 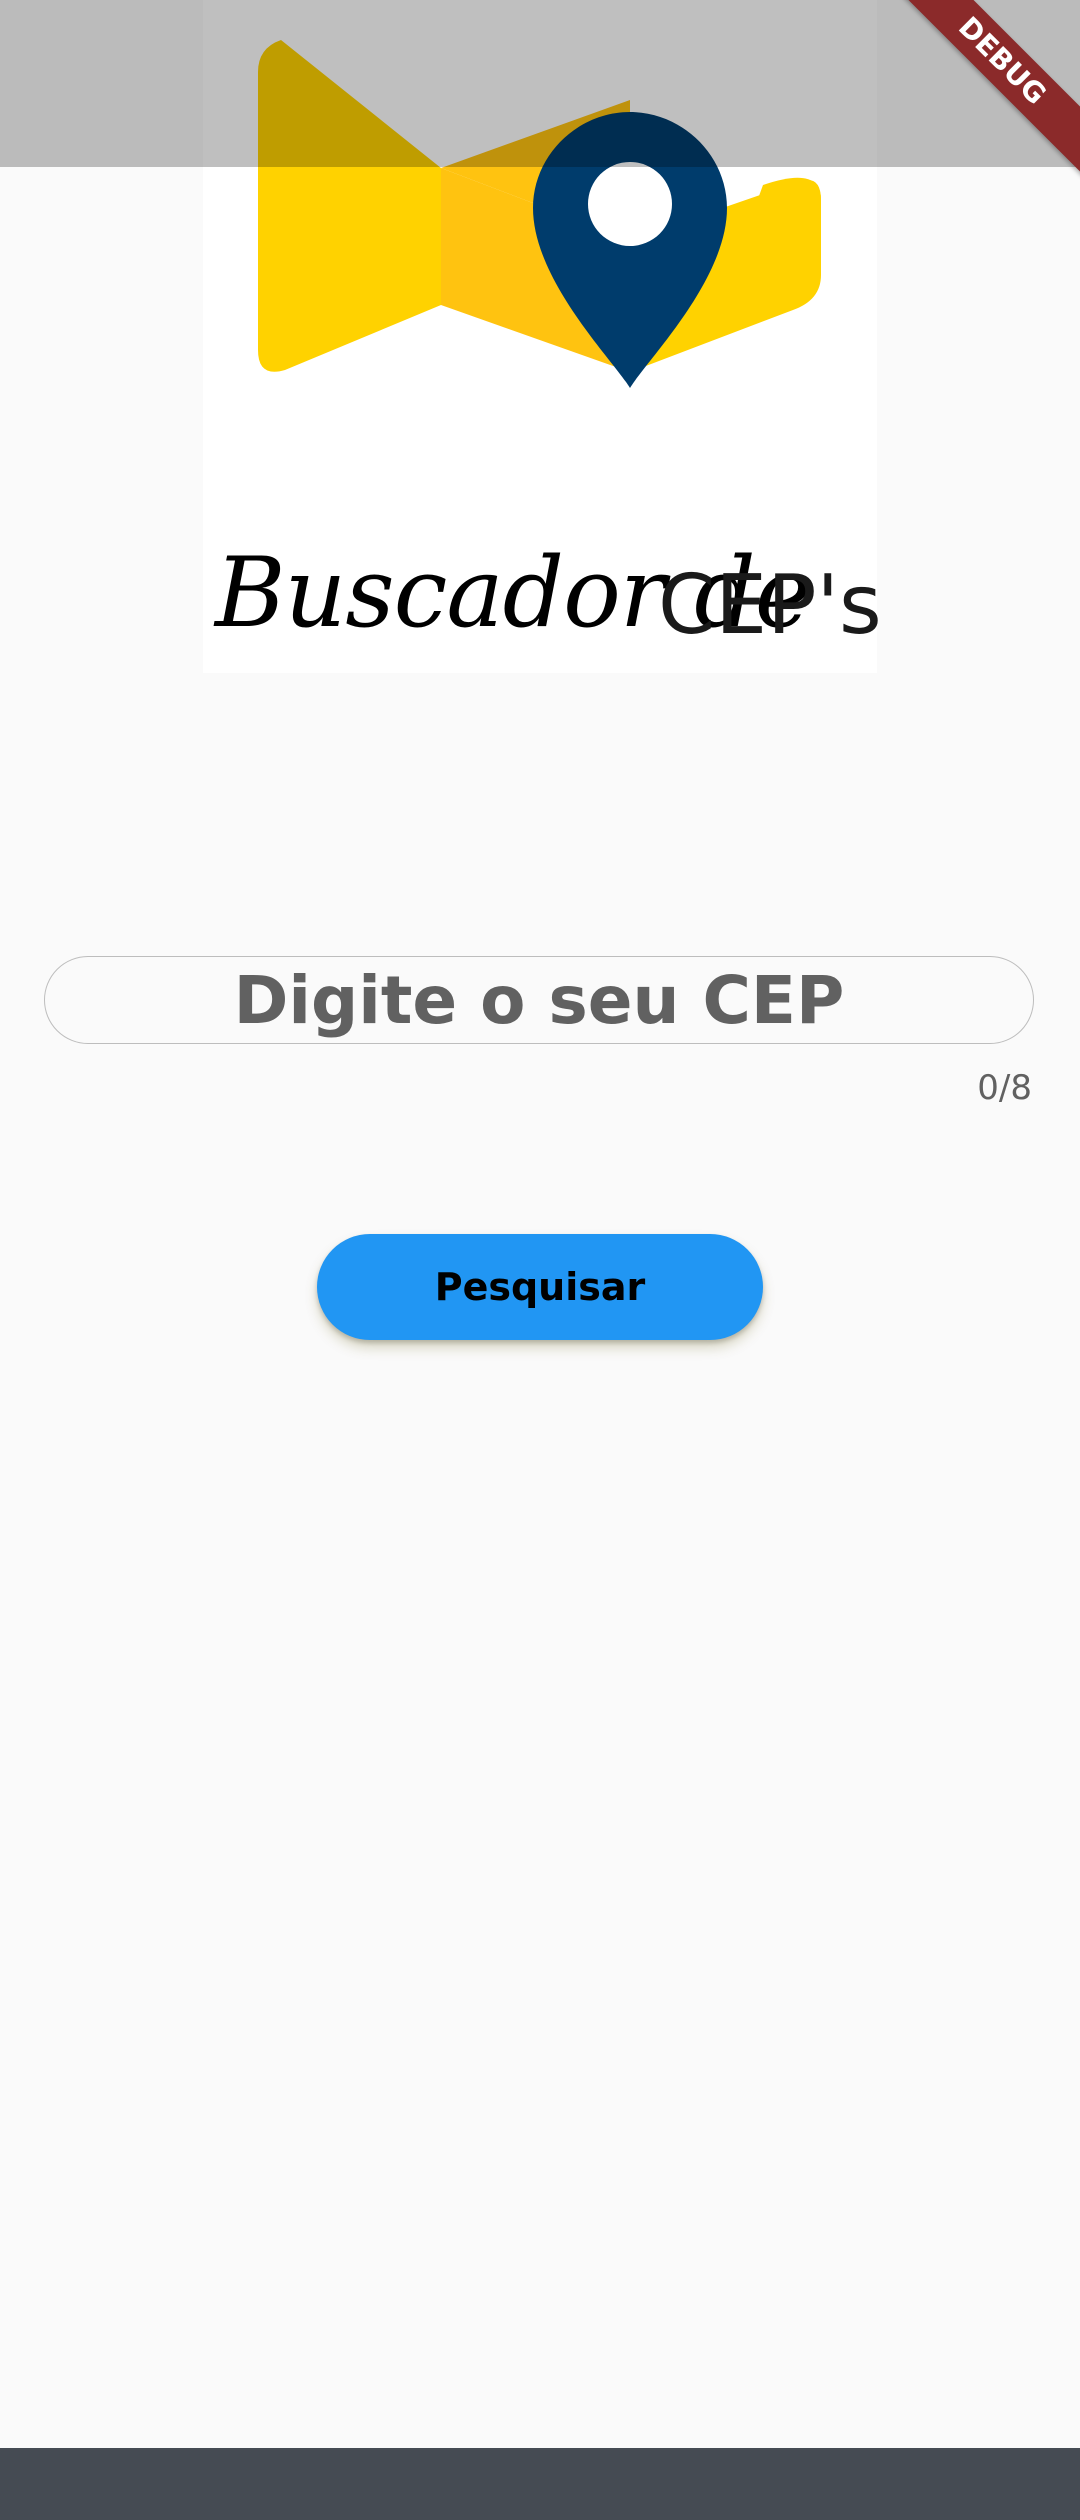 I want to click on search-button-label: Pesquisar, so click(x=540, y=1287).